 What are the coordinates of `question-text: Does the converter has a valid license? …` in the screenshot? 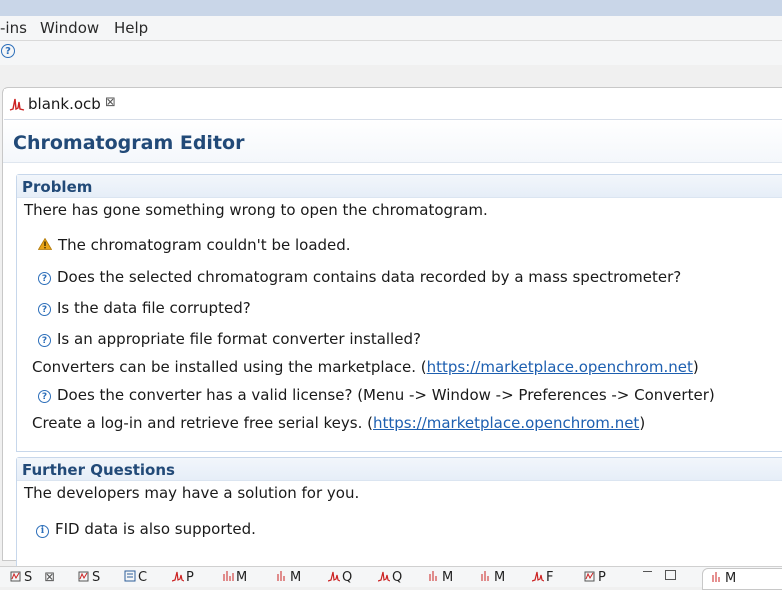 It's located at (386, 395).